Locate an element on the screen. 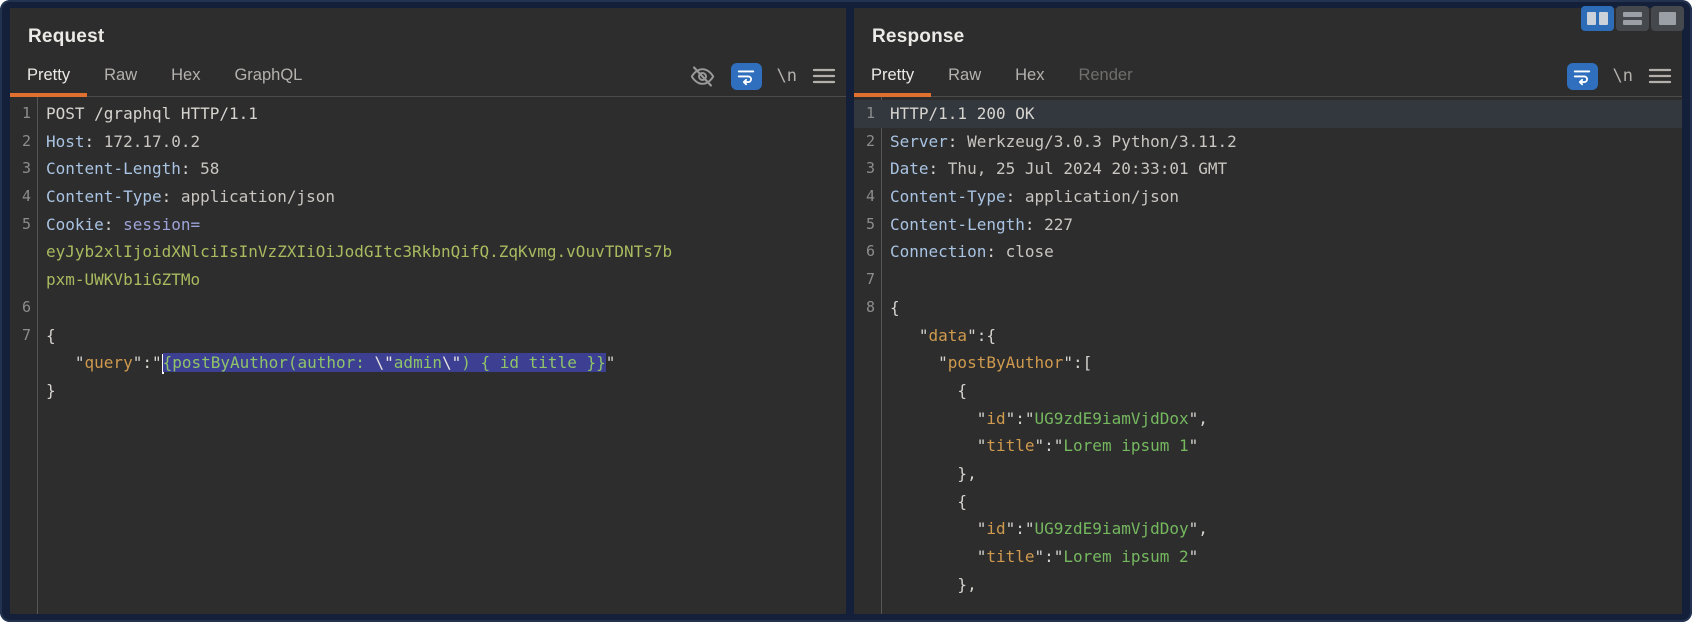  line-number: 7 is located at coordinates (870, 279).